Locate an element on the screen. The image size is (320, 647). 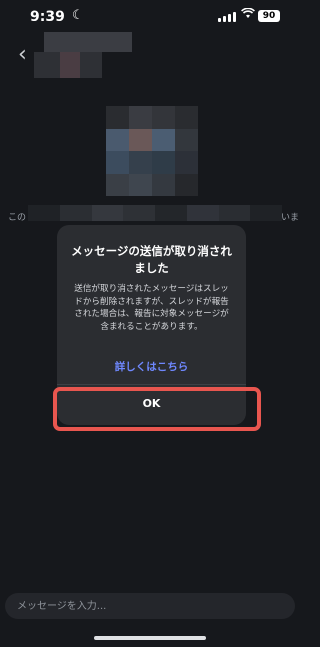
status-bar: 9:39 ☾ 90 is located at coordinates (150, 17).